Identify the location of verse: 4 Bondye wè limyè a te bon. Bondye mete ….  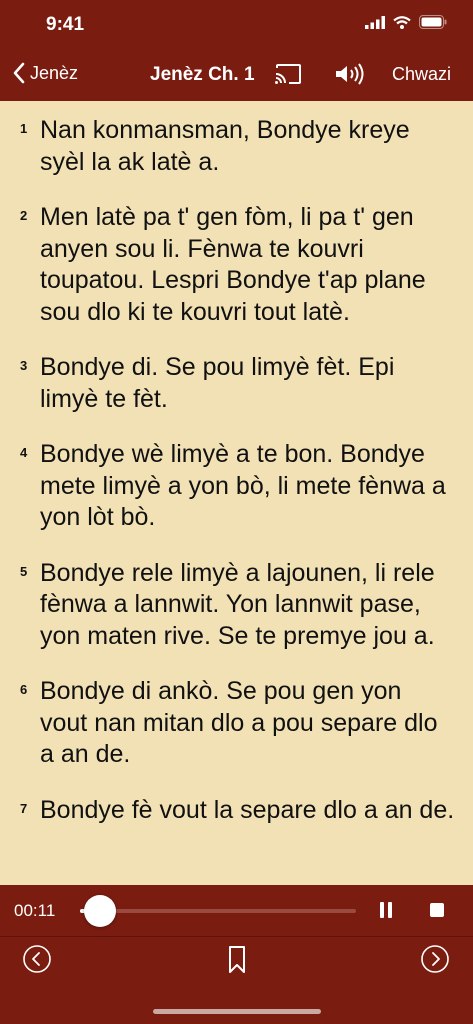
(237, 486).